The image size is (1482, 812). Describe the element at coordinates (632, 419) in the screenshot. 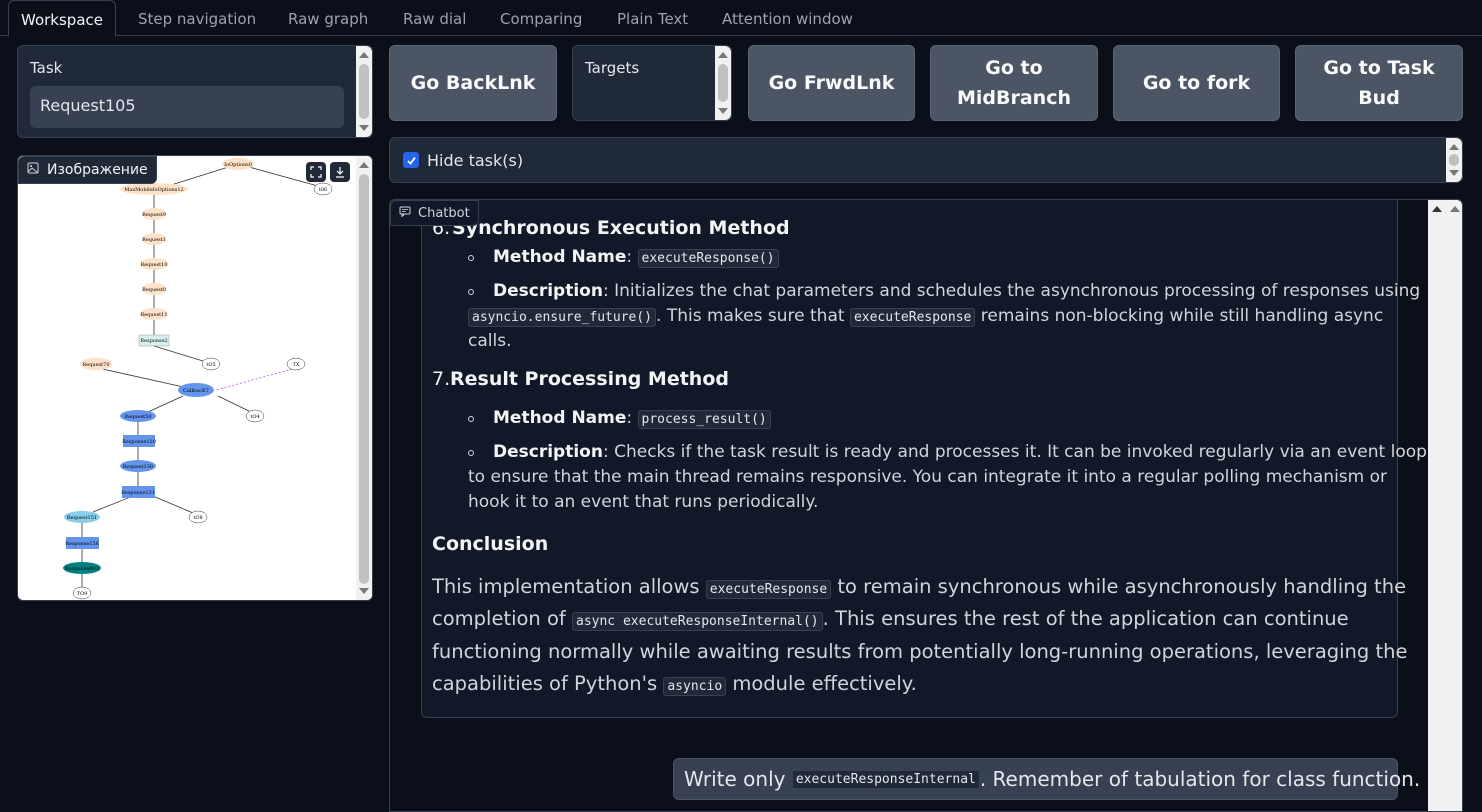

I see `item7-method-name: Method Name: process_result()` at that location.